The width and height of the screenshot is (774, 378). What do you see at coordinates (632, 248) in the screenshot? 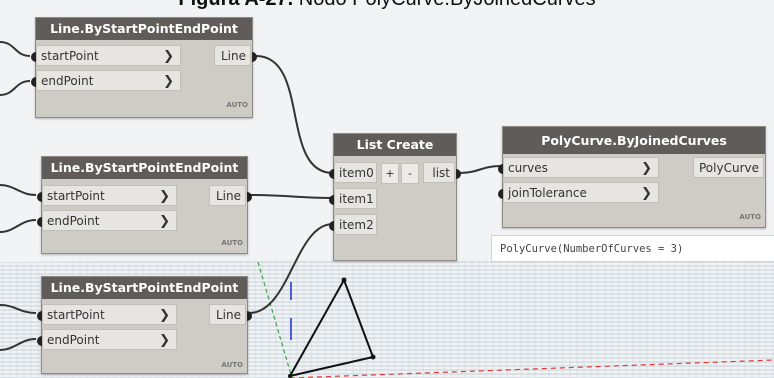
I see `node-preview-bubble: PolyCurve(NumberOfCurves = 3)` at bounding box center [632, 248].